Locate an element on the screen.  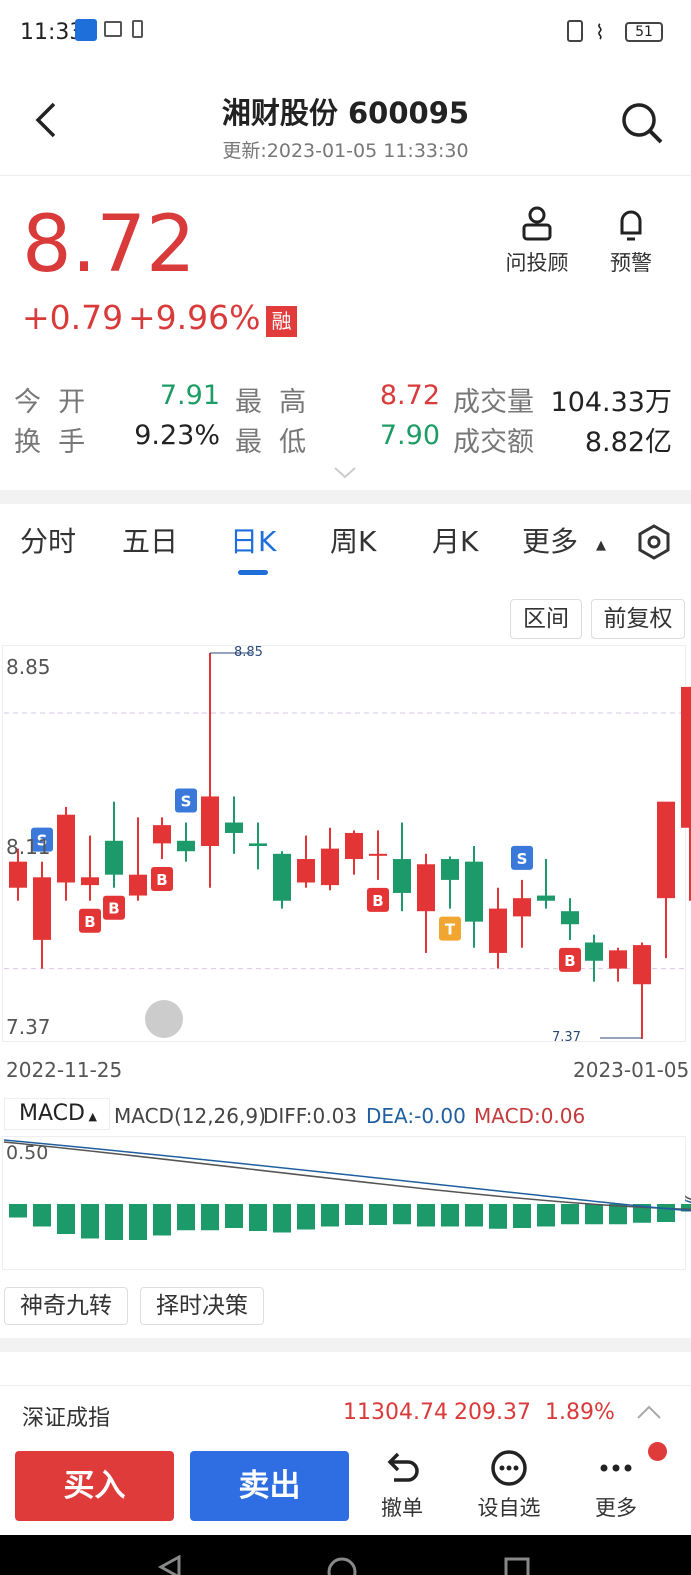
expand-chevron-icon is located at coordinates (345, 473).